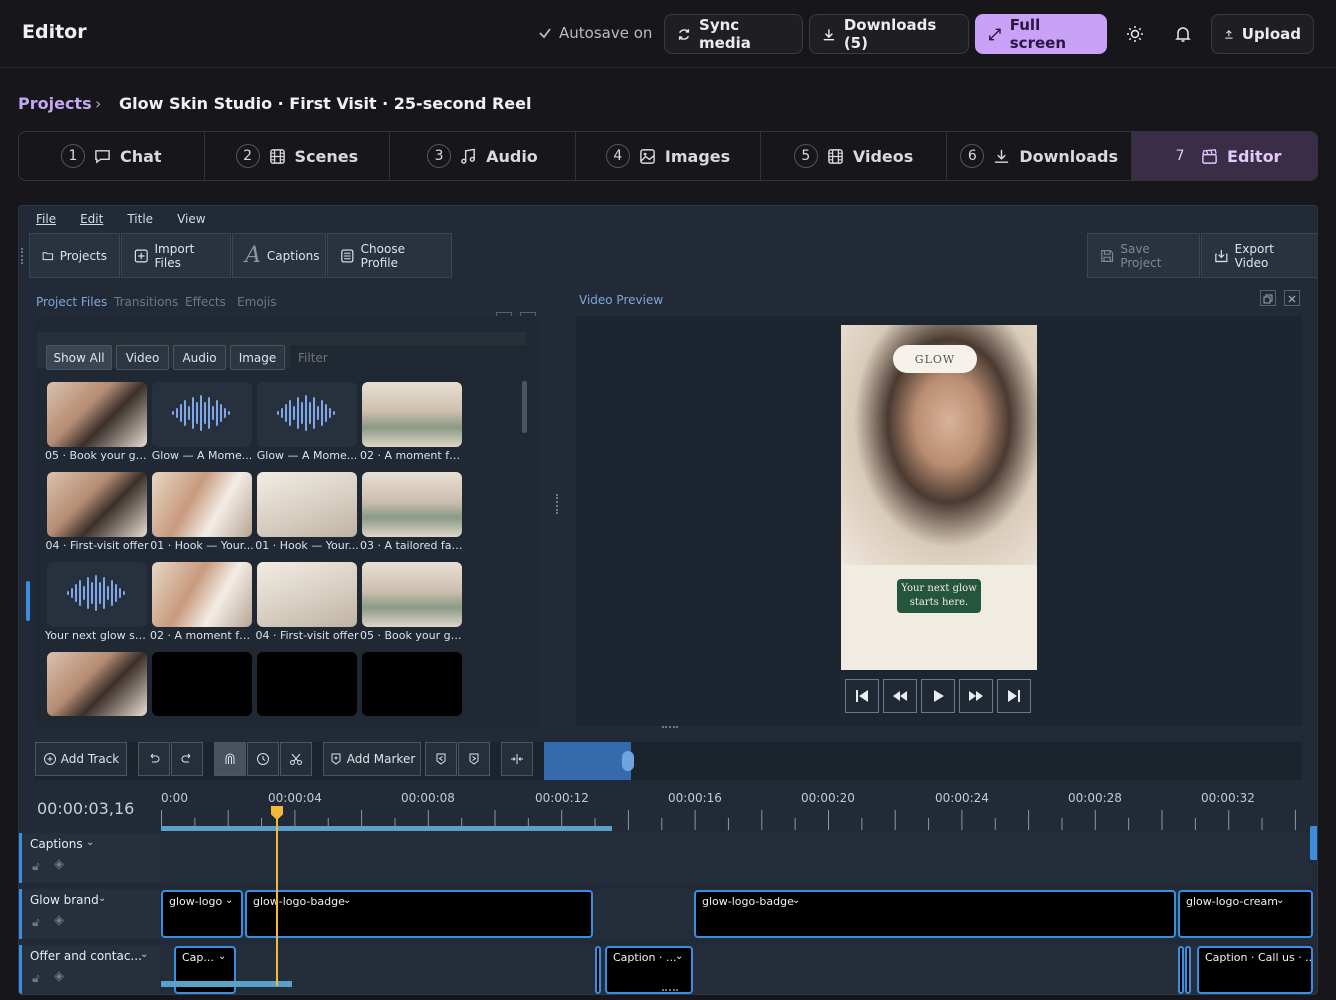 This screenshot has width=1336, height=1000. What do you see at coordinates (587, 761) in the screenshot?
I see `timeline-minimap-viewport` at bounding box center [587, 761].